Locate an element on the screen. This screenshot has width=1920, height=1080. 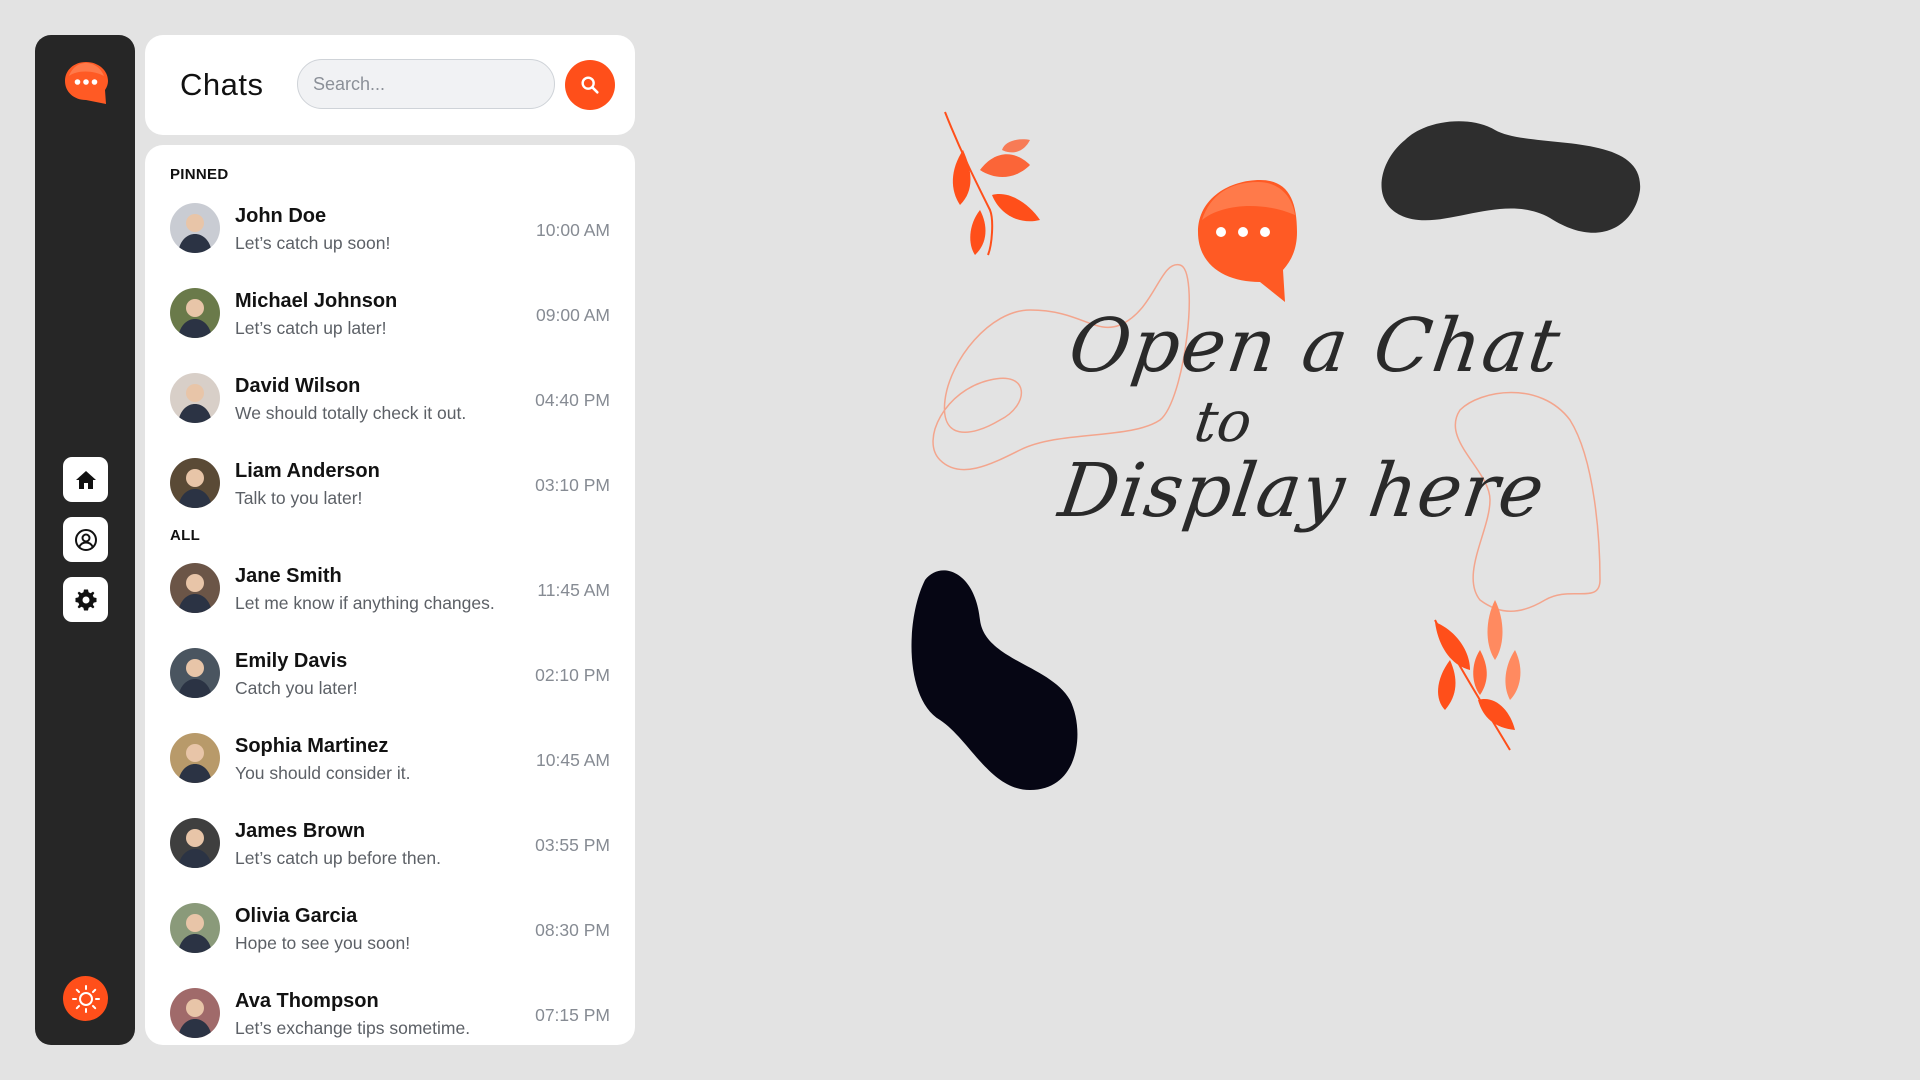
empty-state-line-2: to is located at coordinates (1223, 422).